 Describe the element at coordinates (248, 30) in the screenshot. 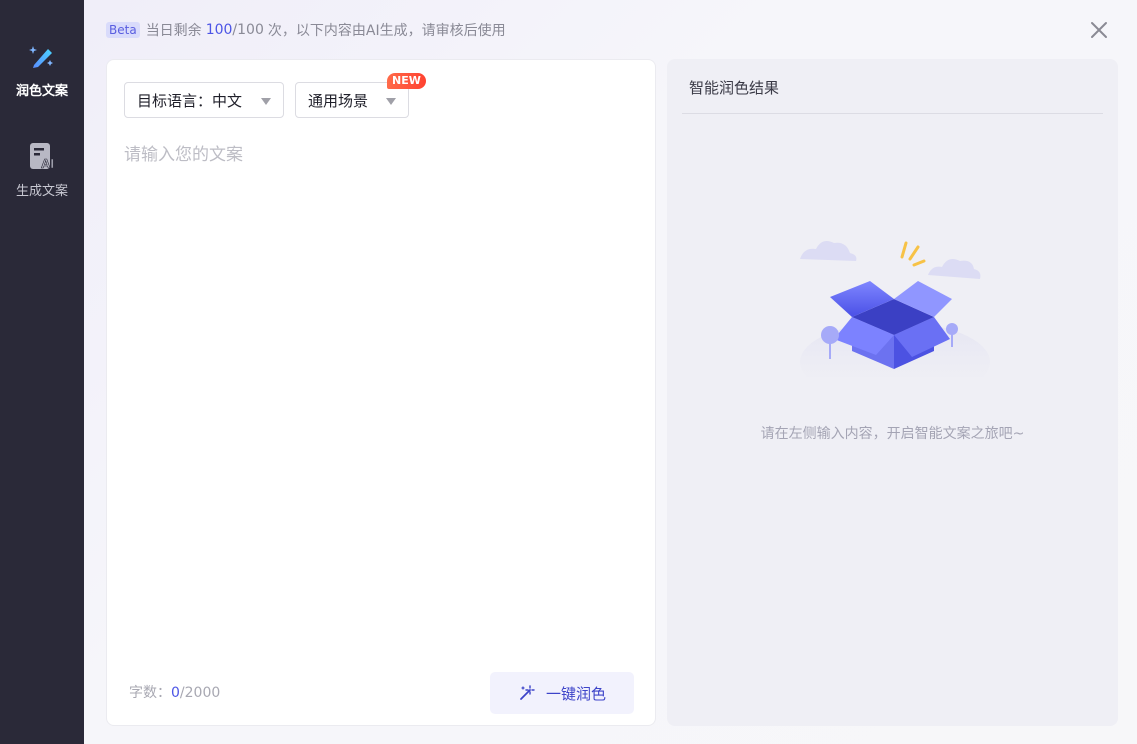

I see `quota-total: /100` at that location.